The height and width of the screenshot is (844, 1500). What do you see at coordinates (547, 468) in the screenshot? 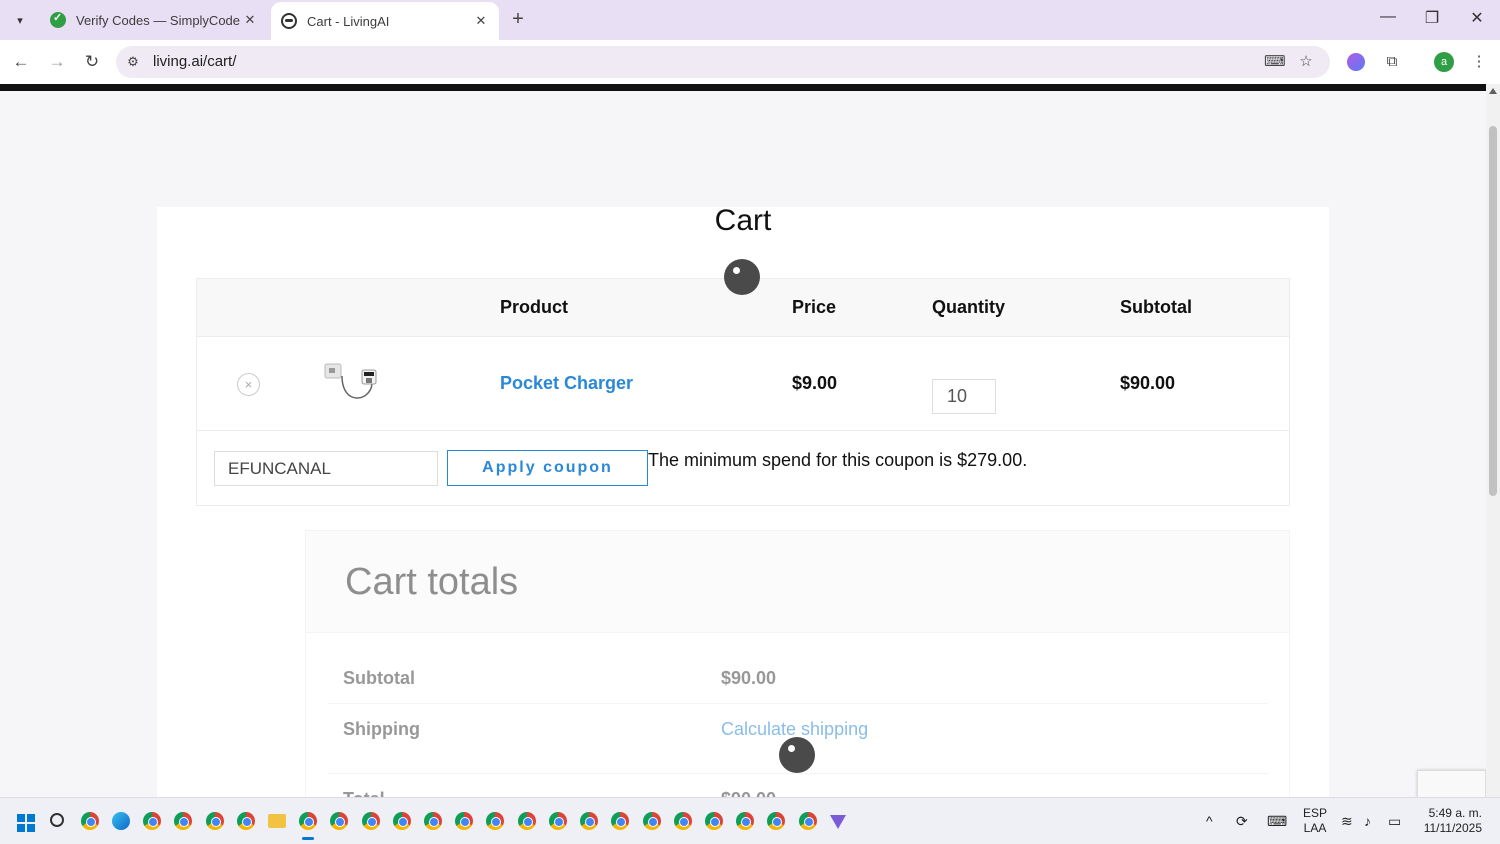
I see `apply-coupon-button: Apply coupon` at bounding box center [547, 468].